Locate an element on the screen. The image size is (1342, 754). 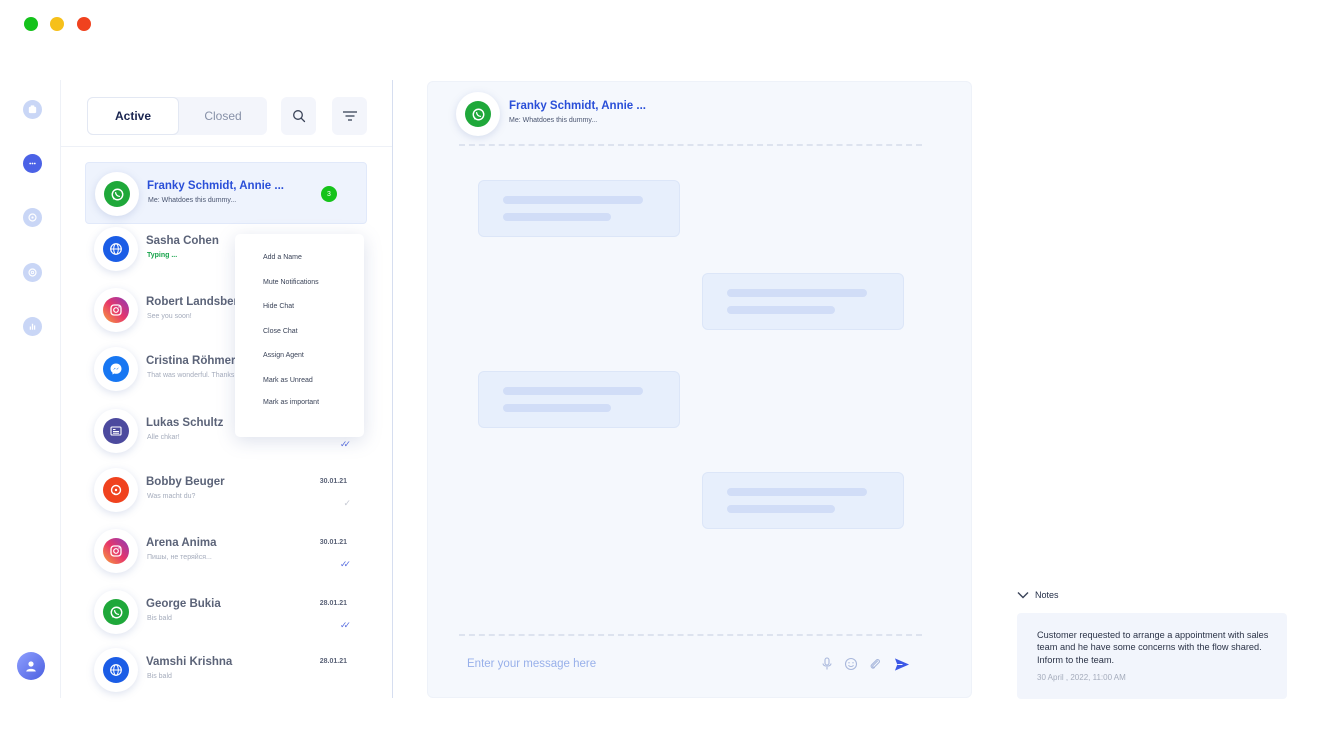
window-minimize-dot is located at coordinates (57, 24).